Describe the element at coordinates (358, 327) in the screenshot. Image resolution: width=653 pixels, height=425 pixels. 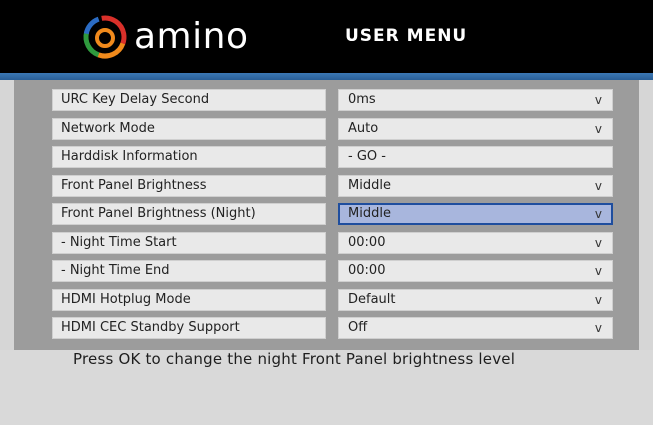
I see `menu-item-value: Off` at that location.